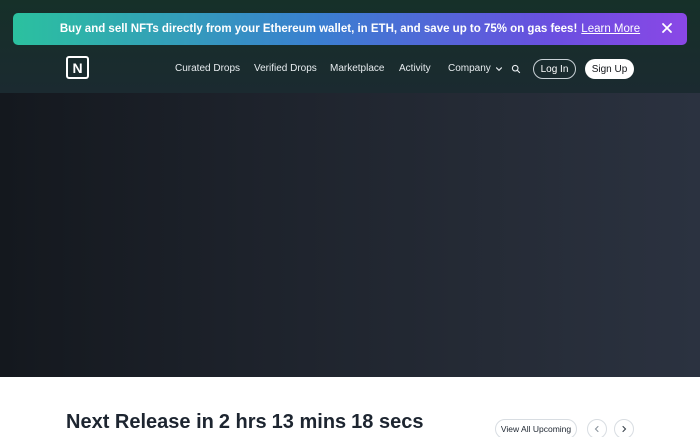 The image size is (700, 437). Describe the element at coordinates (387, 422) in the screenshot. I see `release-seconds: 18 secs` at that location.